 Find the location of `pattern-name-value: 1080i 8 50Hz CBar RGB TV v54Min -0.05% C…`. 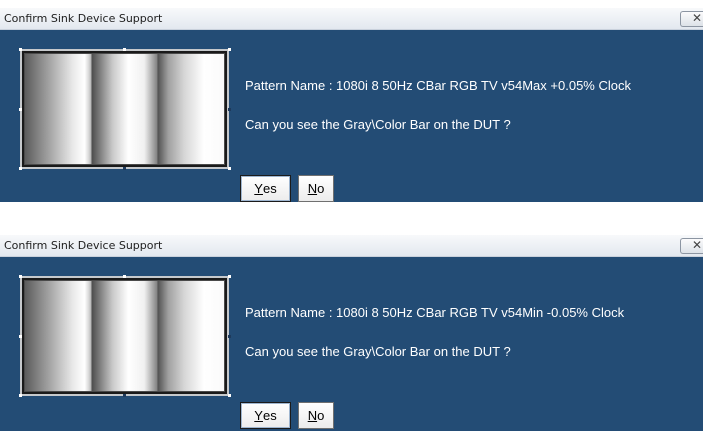

pattern-name-value: 1080i 8 50Hz CBar RGB TV v54Min -0.05% C… is located at coordinates (480, 312).